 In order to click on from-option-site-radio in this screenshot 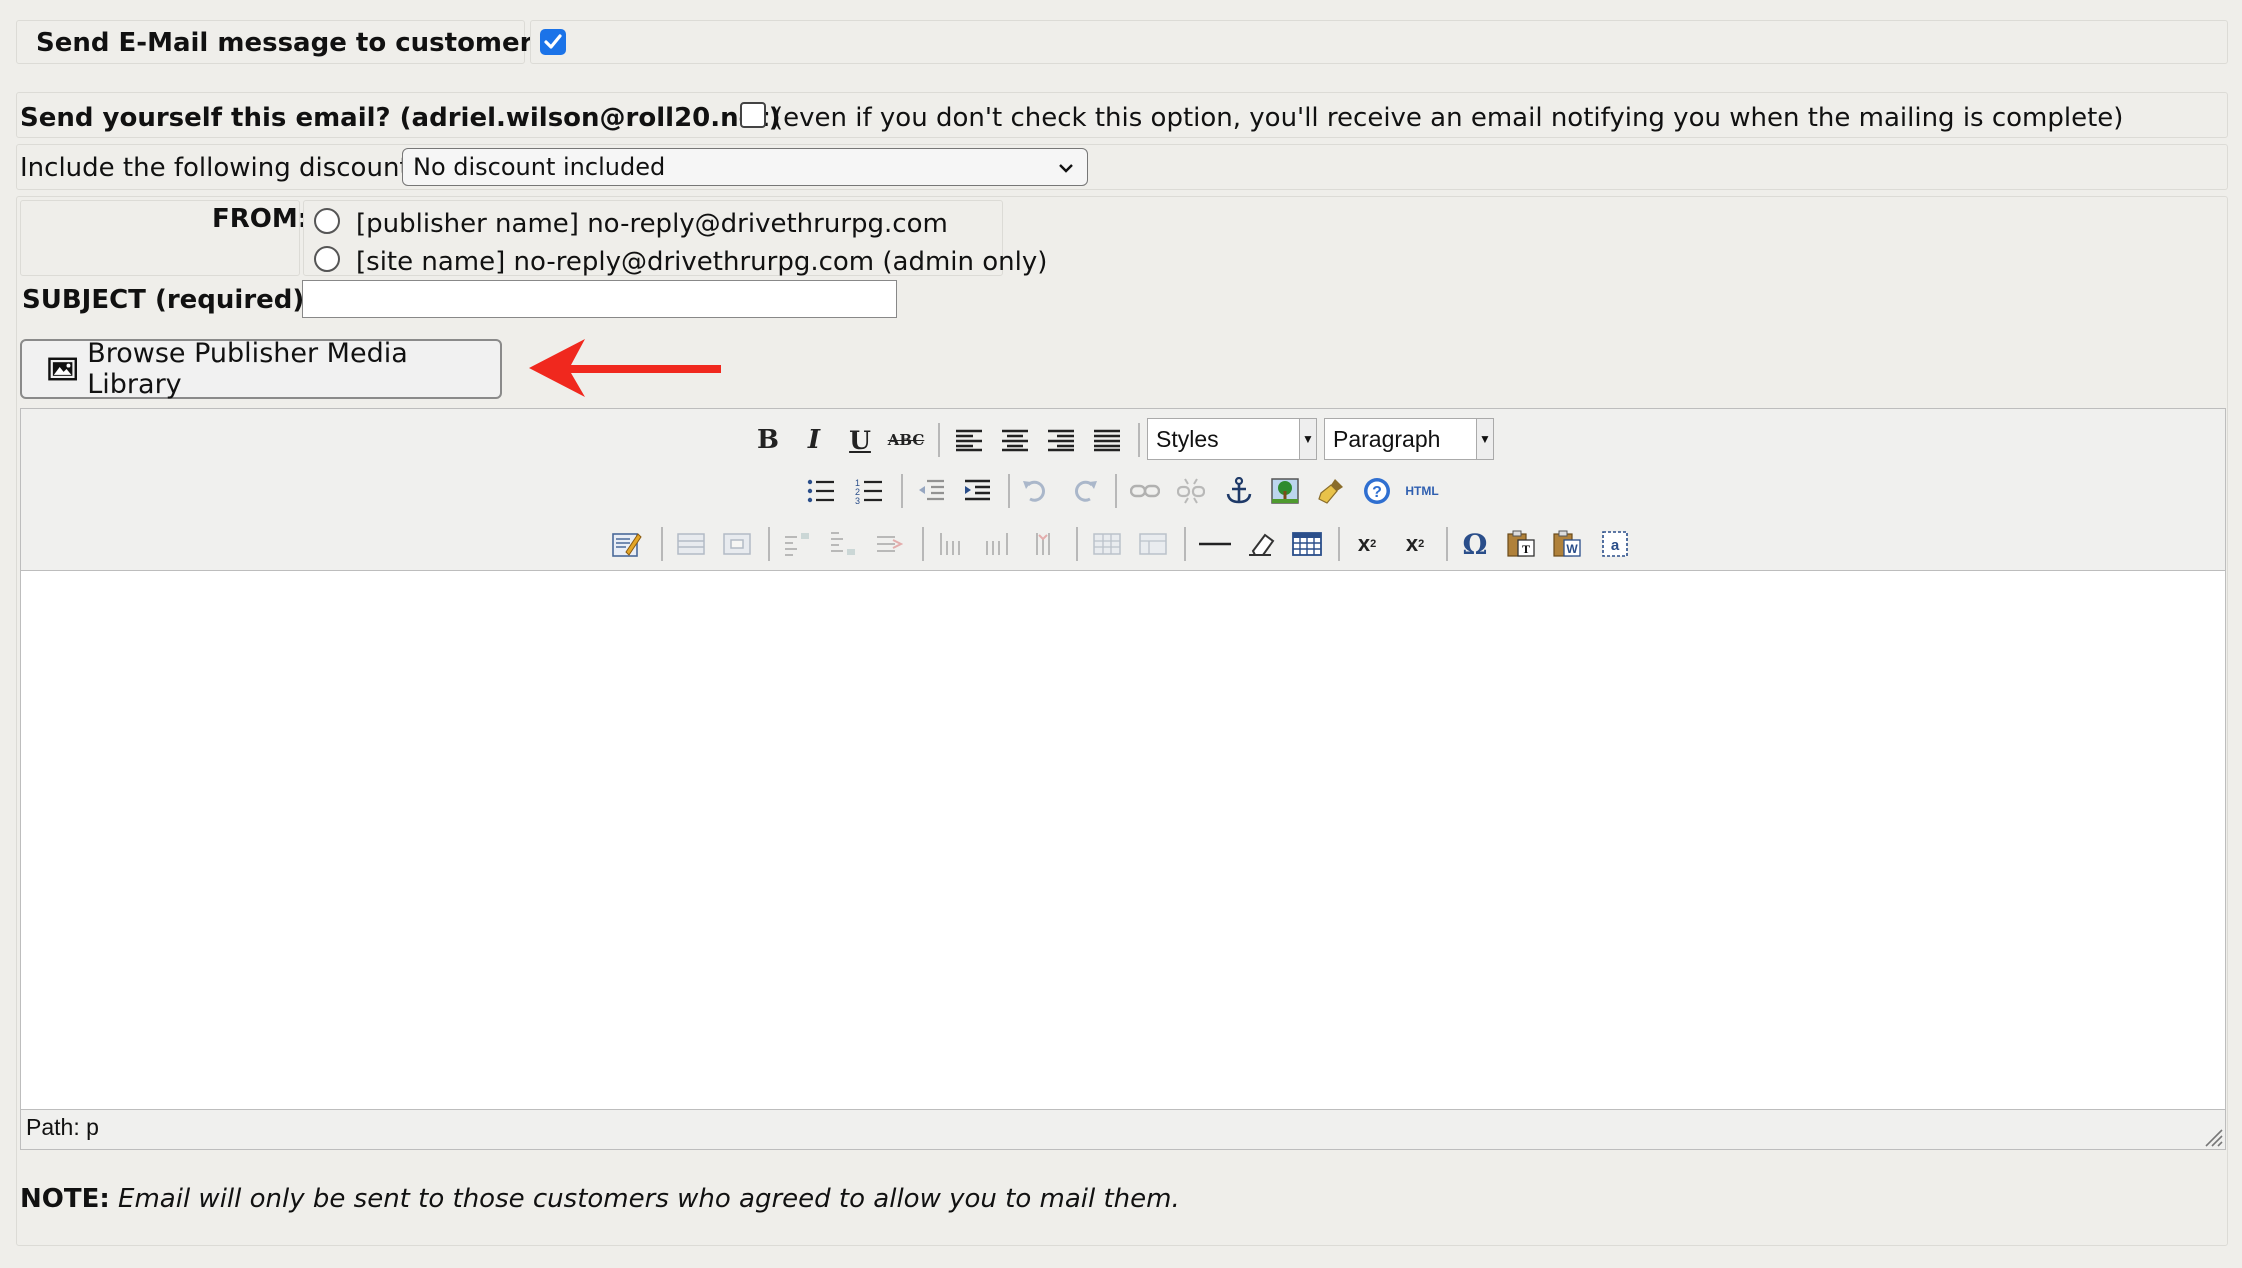, I will do `click(327, 259)`.